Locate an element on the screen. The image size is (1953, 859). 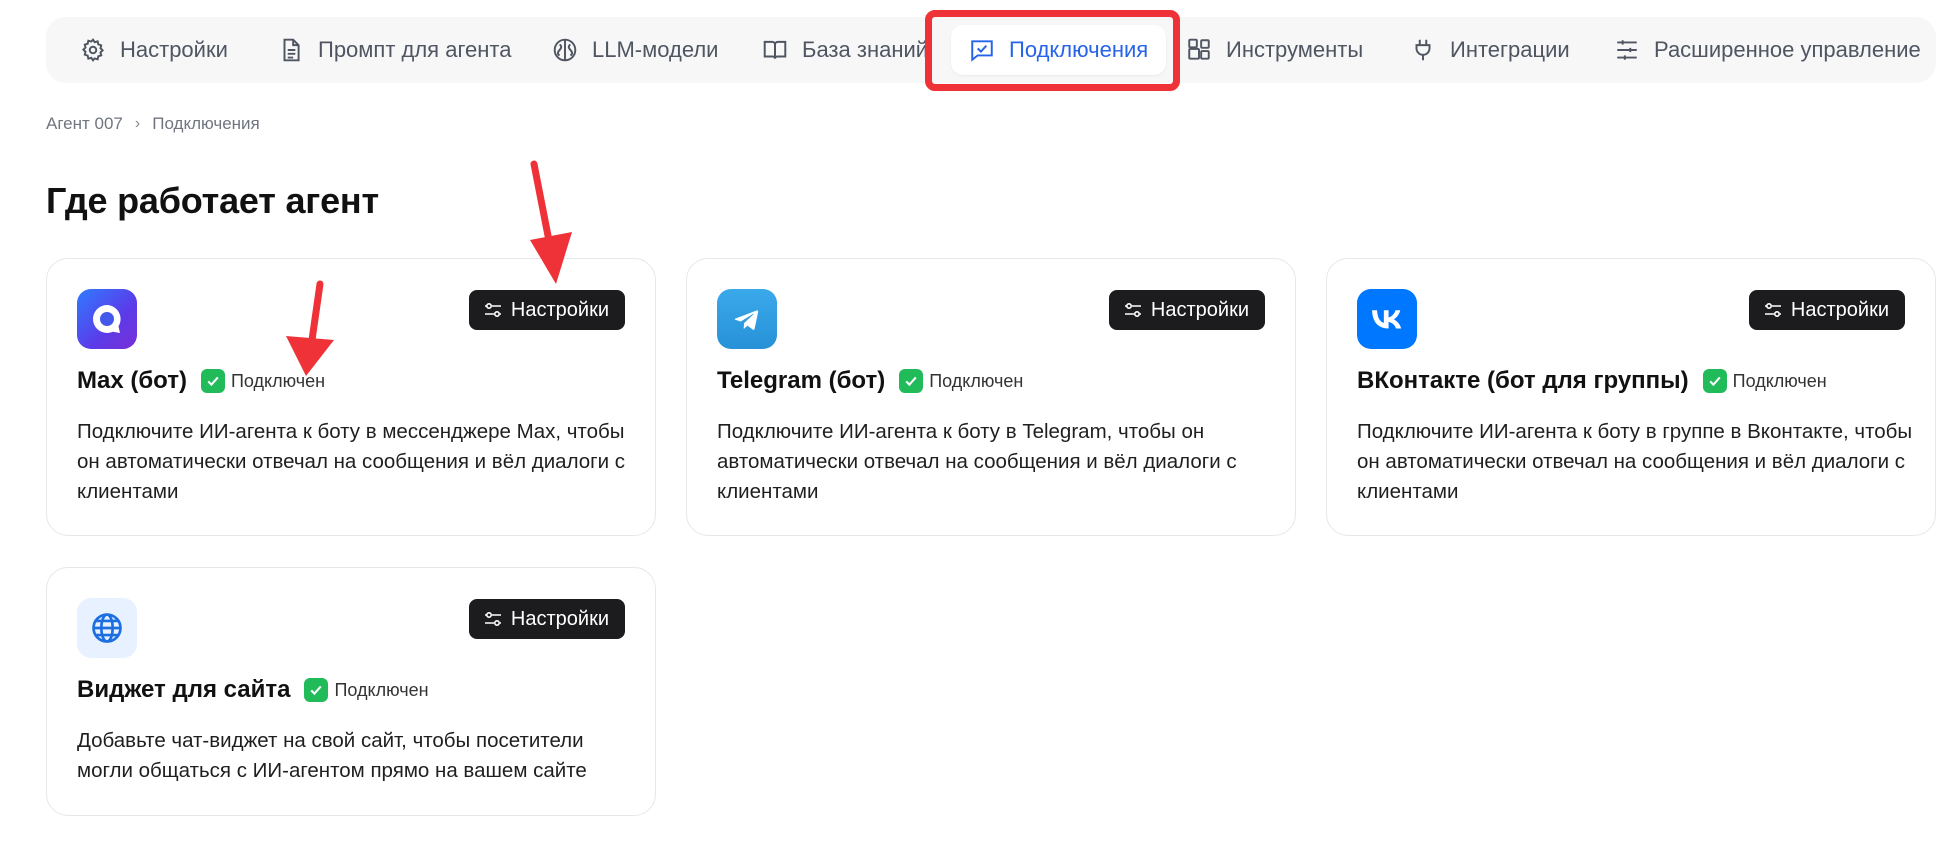
tab-llm-models: LLM-модели is located at coordinates (635, 50).